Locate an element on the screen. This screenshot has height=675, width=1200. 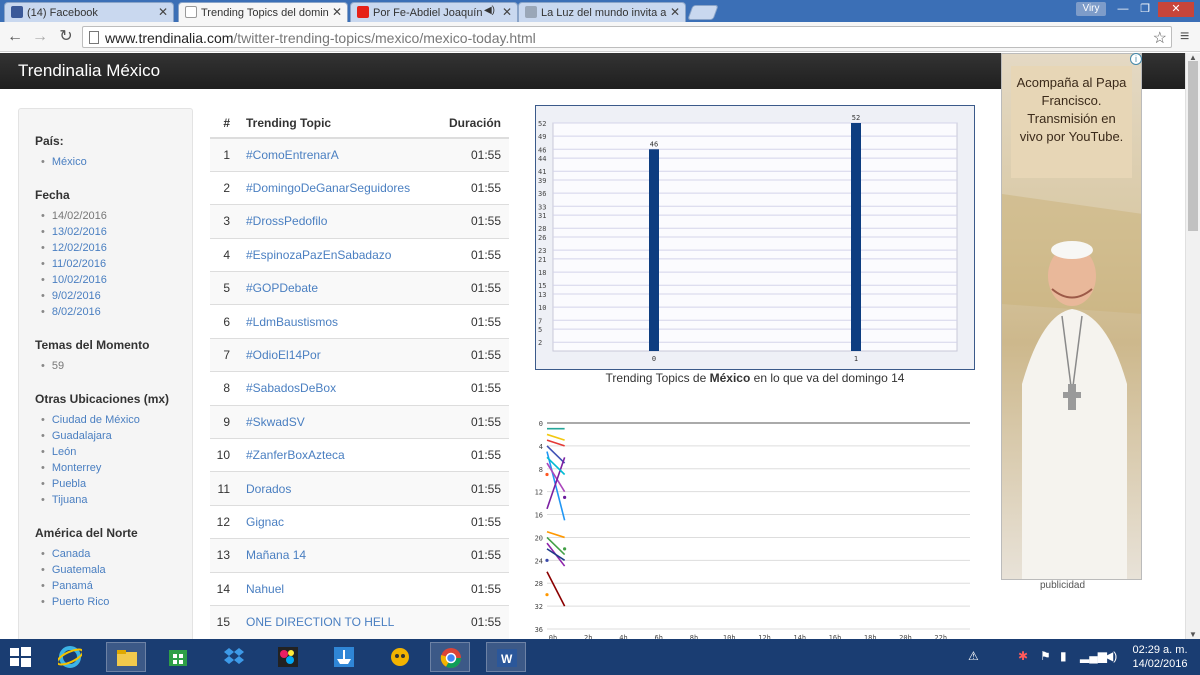
y-tick-label: 13 is located at coordinates (542, 295).